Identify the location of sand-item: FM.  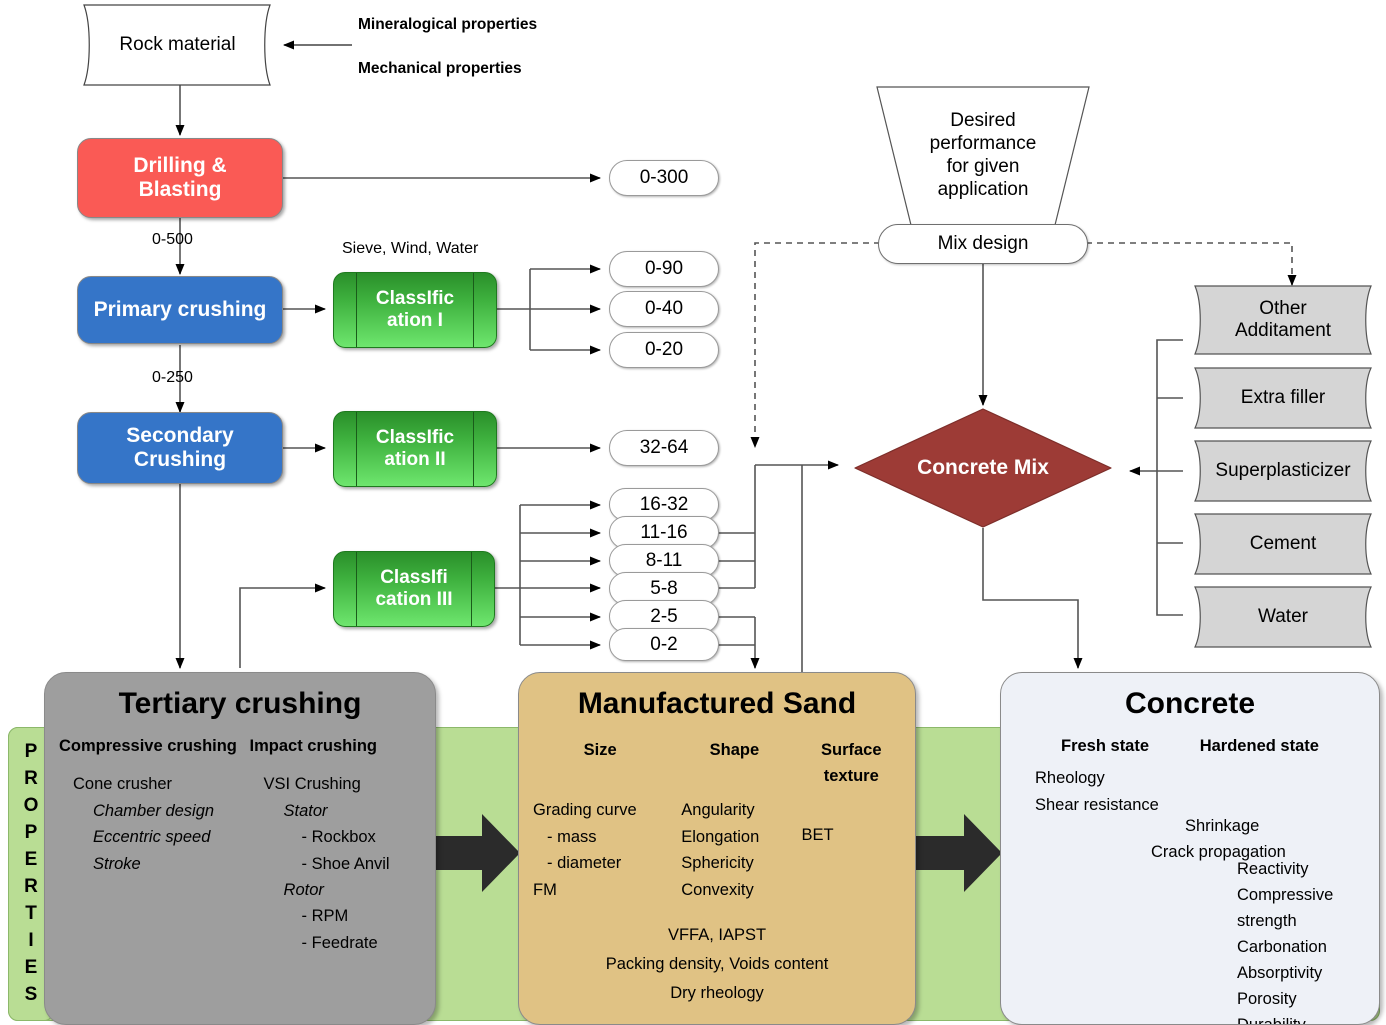
(545, 889).